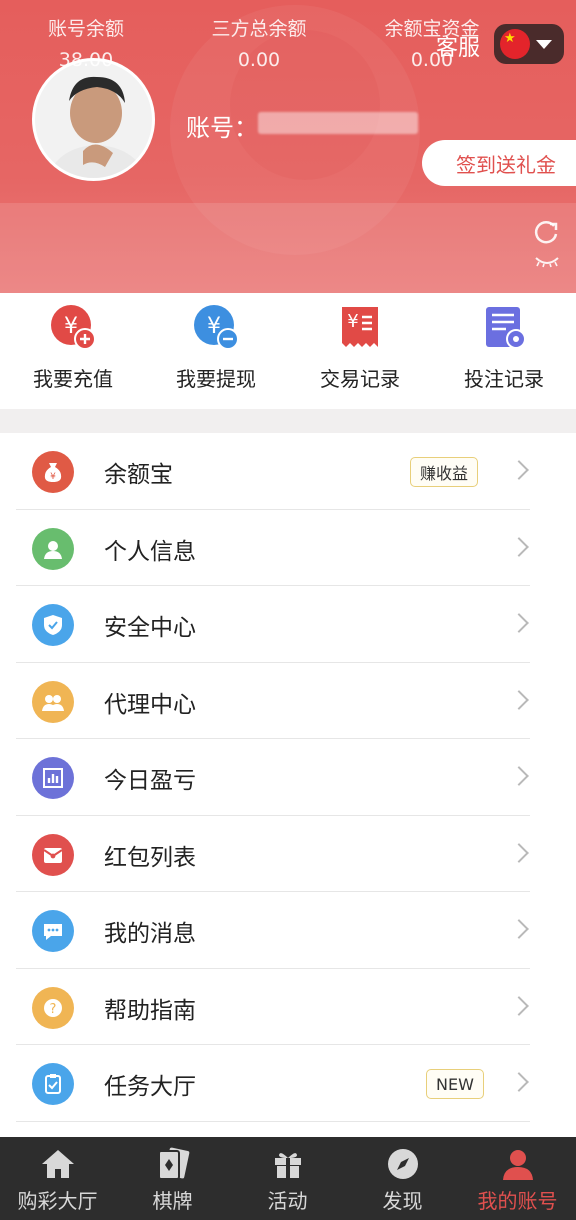 The width and height of the screenshot is (576, 1220). What do you see at coordinates (150, 628) in the screenshot?
I see `menu-item-label: 安全中心` at bounding box center [150, 628].